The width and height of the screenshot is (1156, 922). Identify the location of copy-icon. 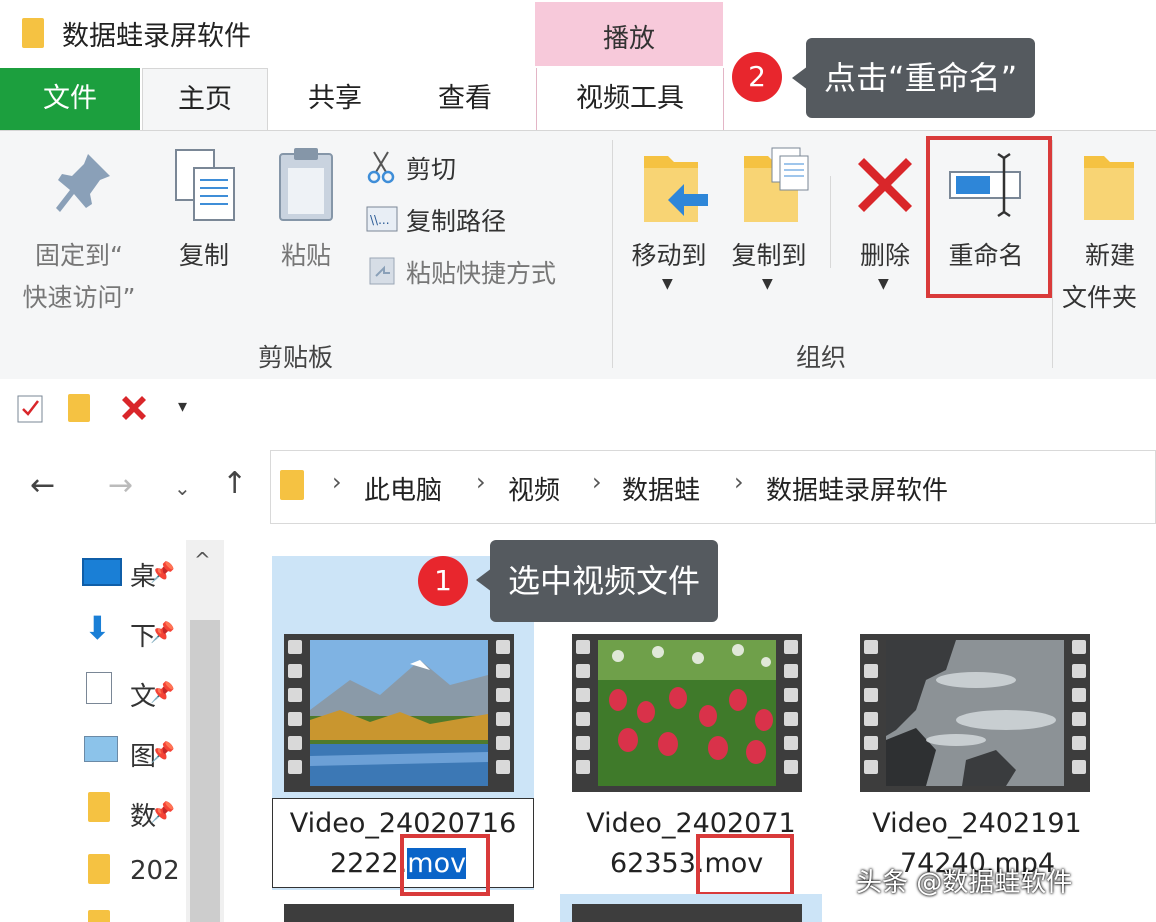
(205, 185).